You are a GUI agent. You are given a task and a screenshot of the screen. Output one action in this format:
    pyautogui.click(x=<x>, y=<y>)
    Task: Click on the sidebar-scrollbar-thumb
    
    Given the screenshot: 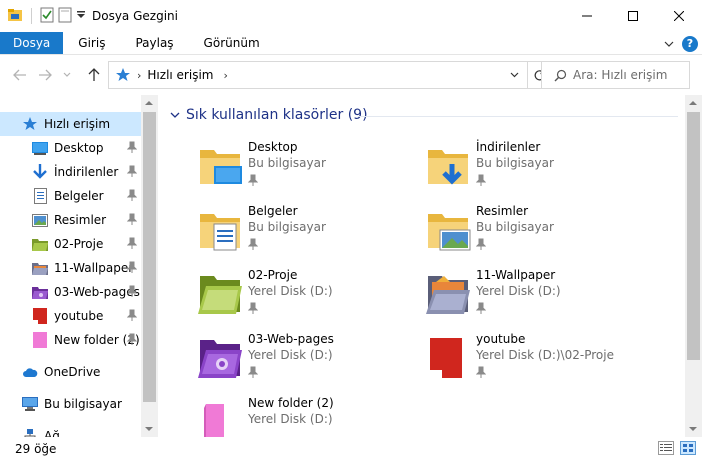 What is the action you would take?
    pyautogui.click(x=149, y=257)
    